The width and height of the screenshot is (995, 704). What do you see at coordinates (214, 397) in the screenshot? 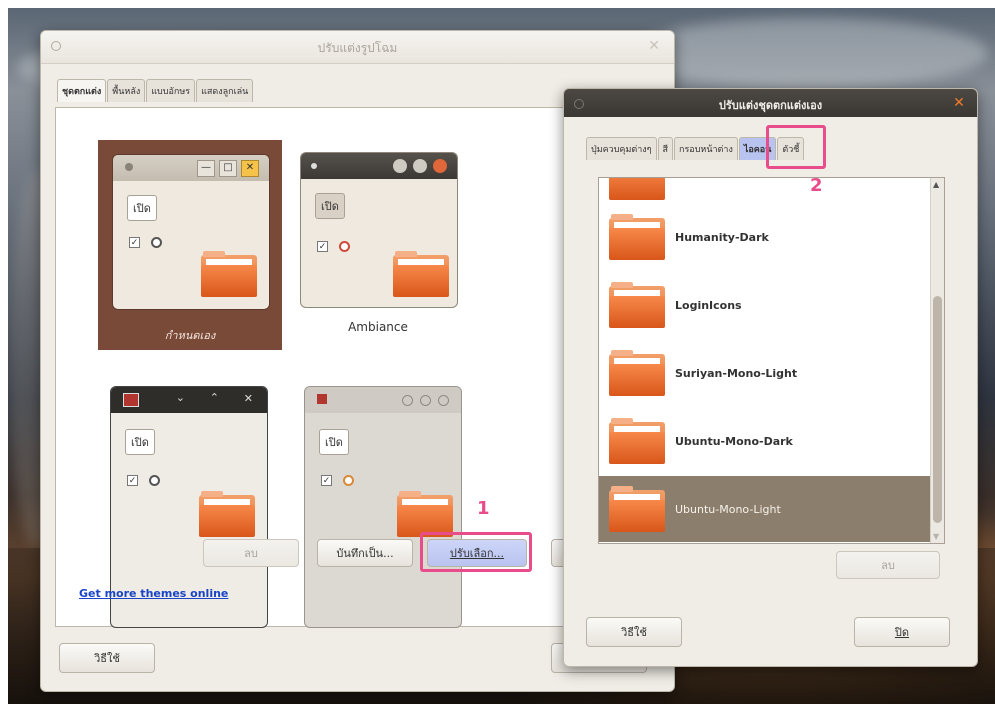
I see `chevron-up-icon: ⌃` at bounding box center [214, 397].